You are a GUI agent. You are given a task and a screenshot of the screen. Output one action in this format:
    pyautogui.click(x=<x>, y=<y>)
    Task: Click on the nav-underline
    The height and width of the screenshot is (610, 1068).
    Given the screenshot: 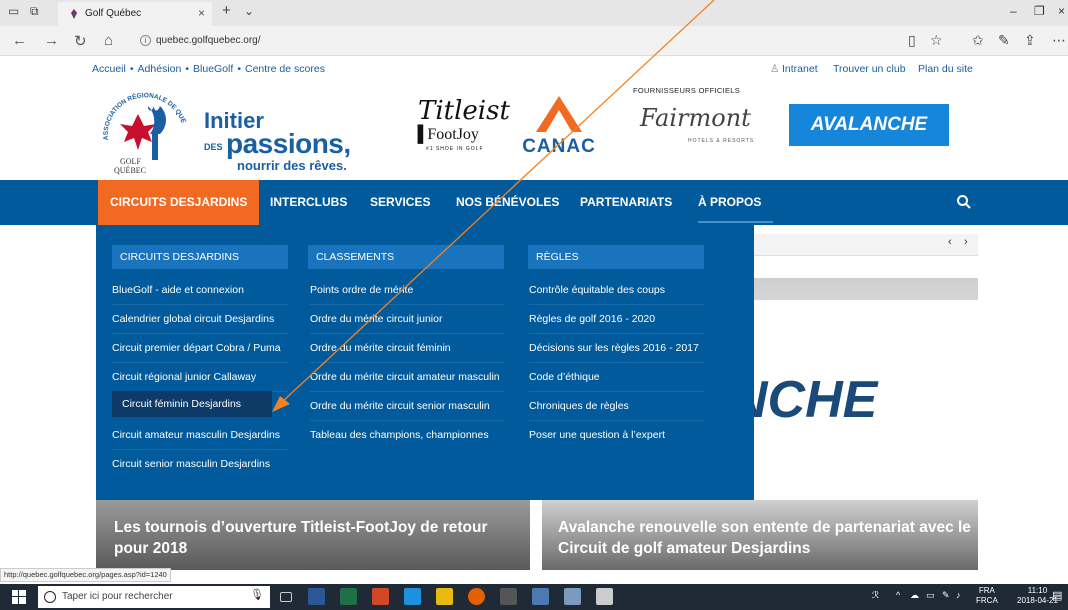 What is the action you would take?
    pyautogui.click(x=735, y=222)
    